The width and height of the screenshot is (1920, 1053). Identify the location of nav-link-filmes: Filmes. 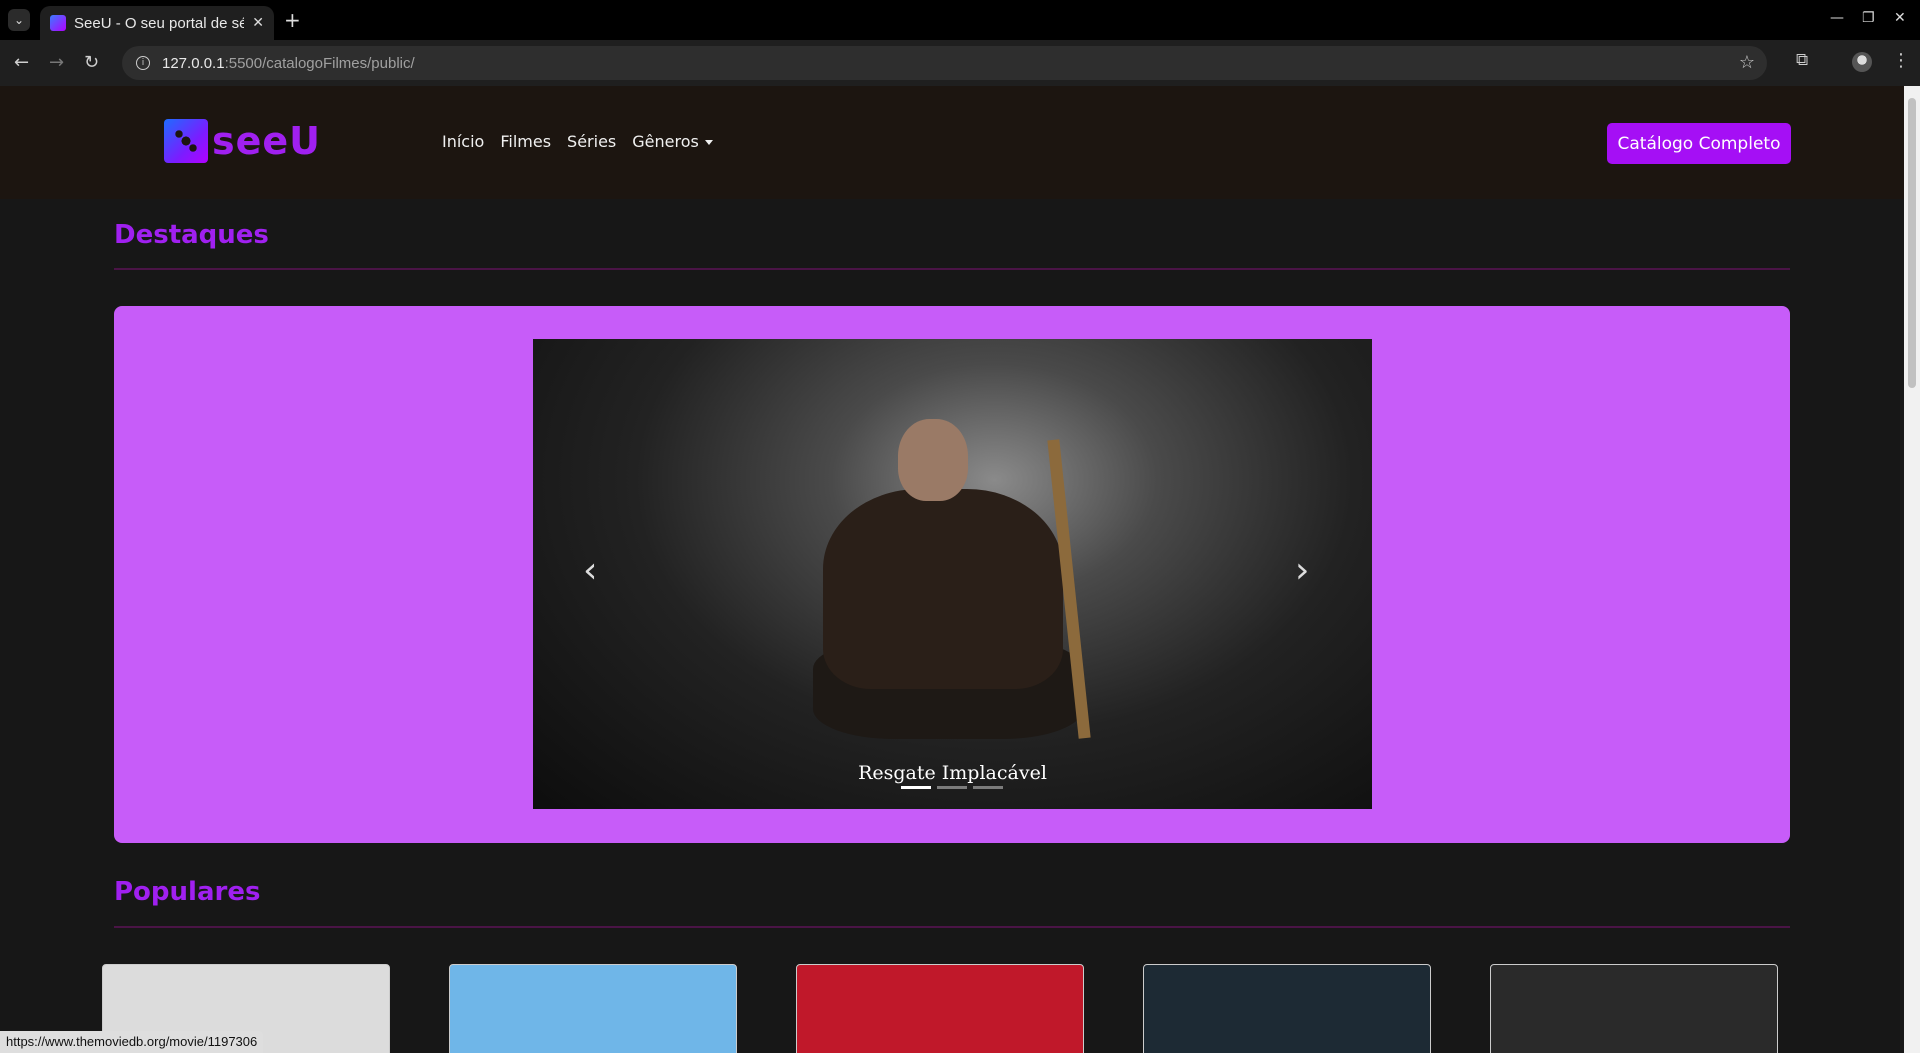
(525, 141).